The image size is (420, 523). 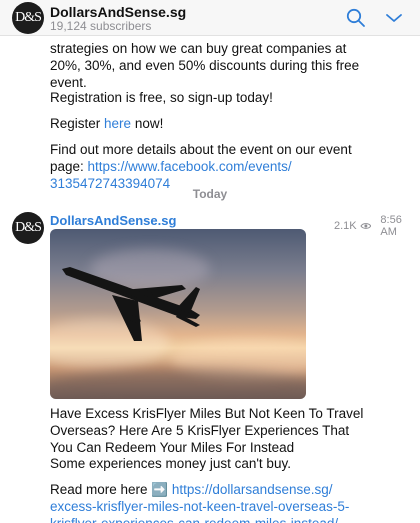 I want to click on post-time: 8:56 AM, so click(x=391, y=226).